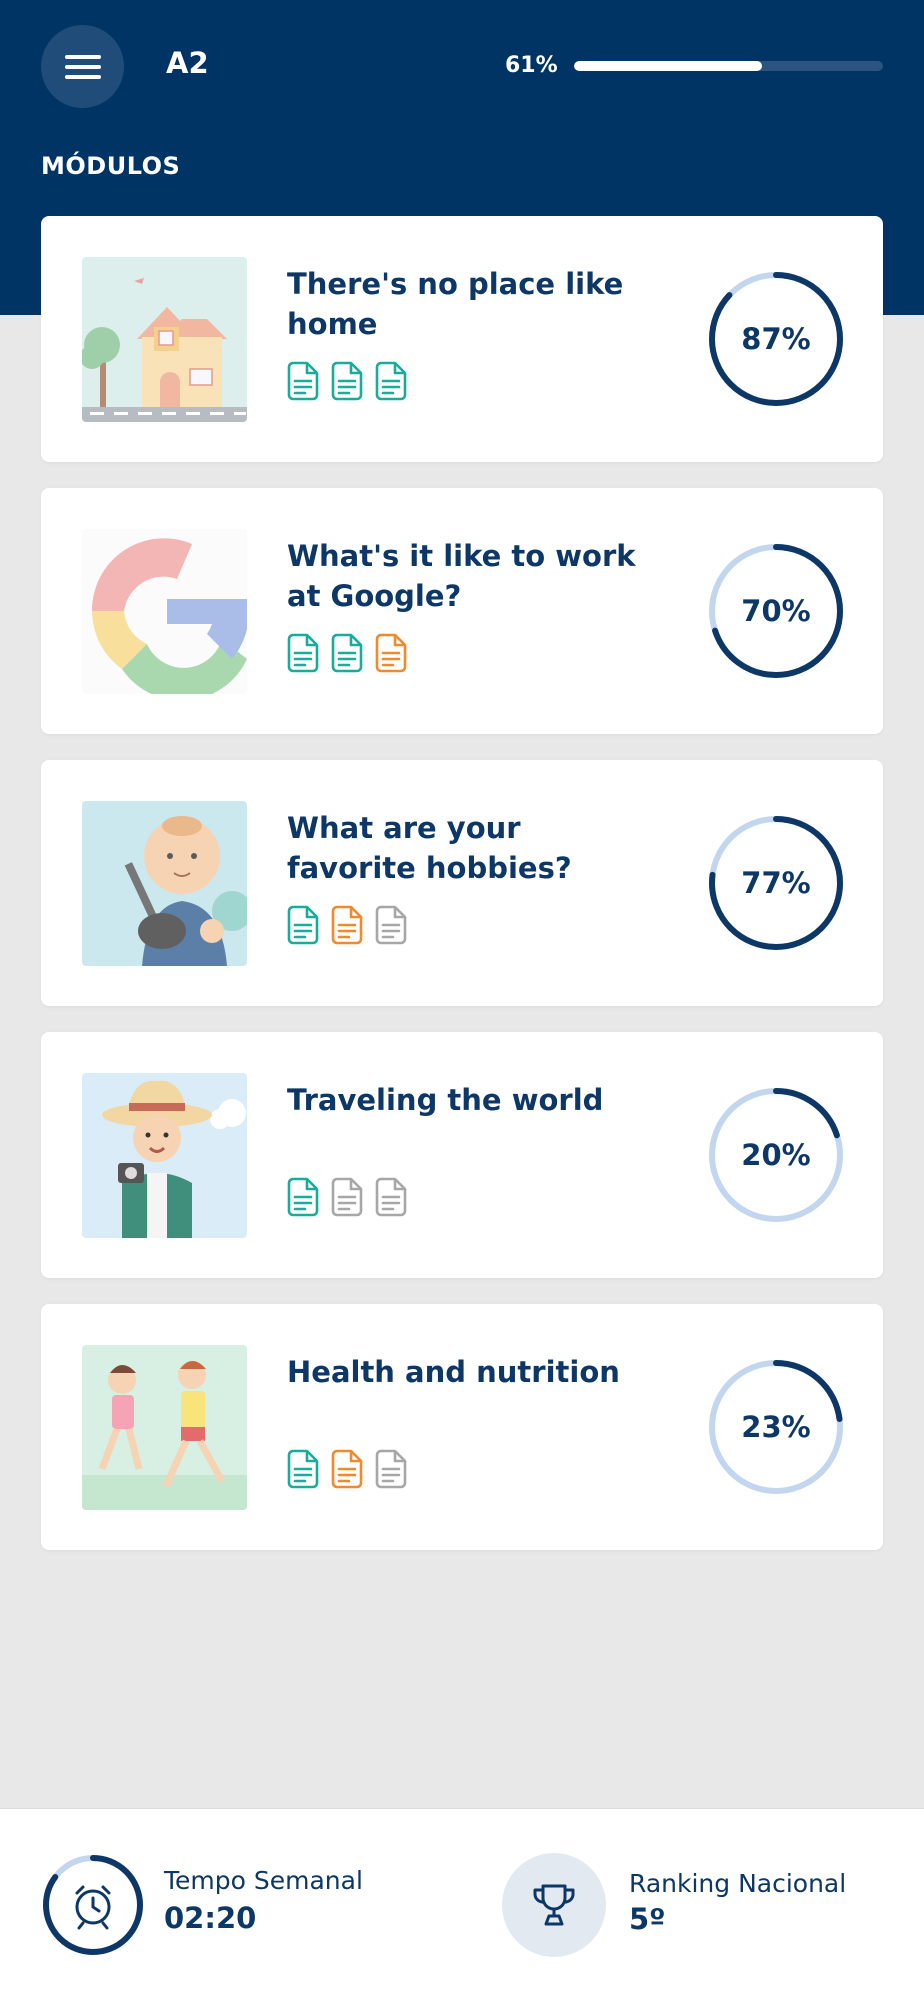 The image size is (924, 2000). I want to click on module-title: There's no place like home, so click(455, 304).